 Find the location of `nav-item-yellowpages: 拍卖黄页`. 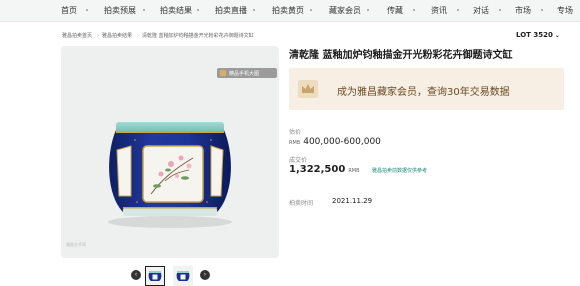

nav-item-yellowpages: 拍卖黄页 is located at coordinates (288, 10).